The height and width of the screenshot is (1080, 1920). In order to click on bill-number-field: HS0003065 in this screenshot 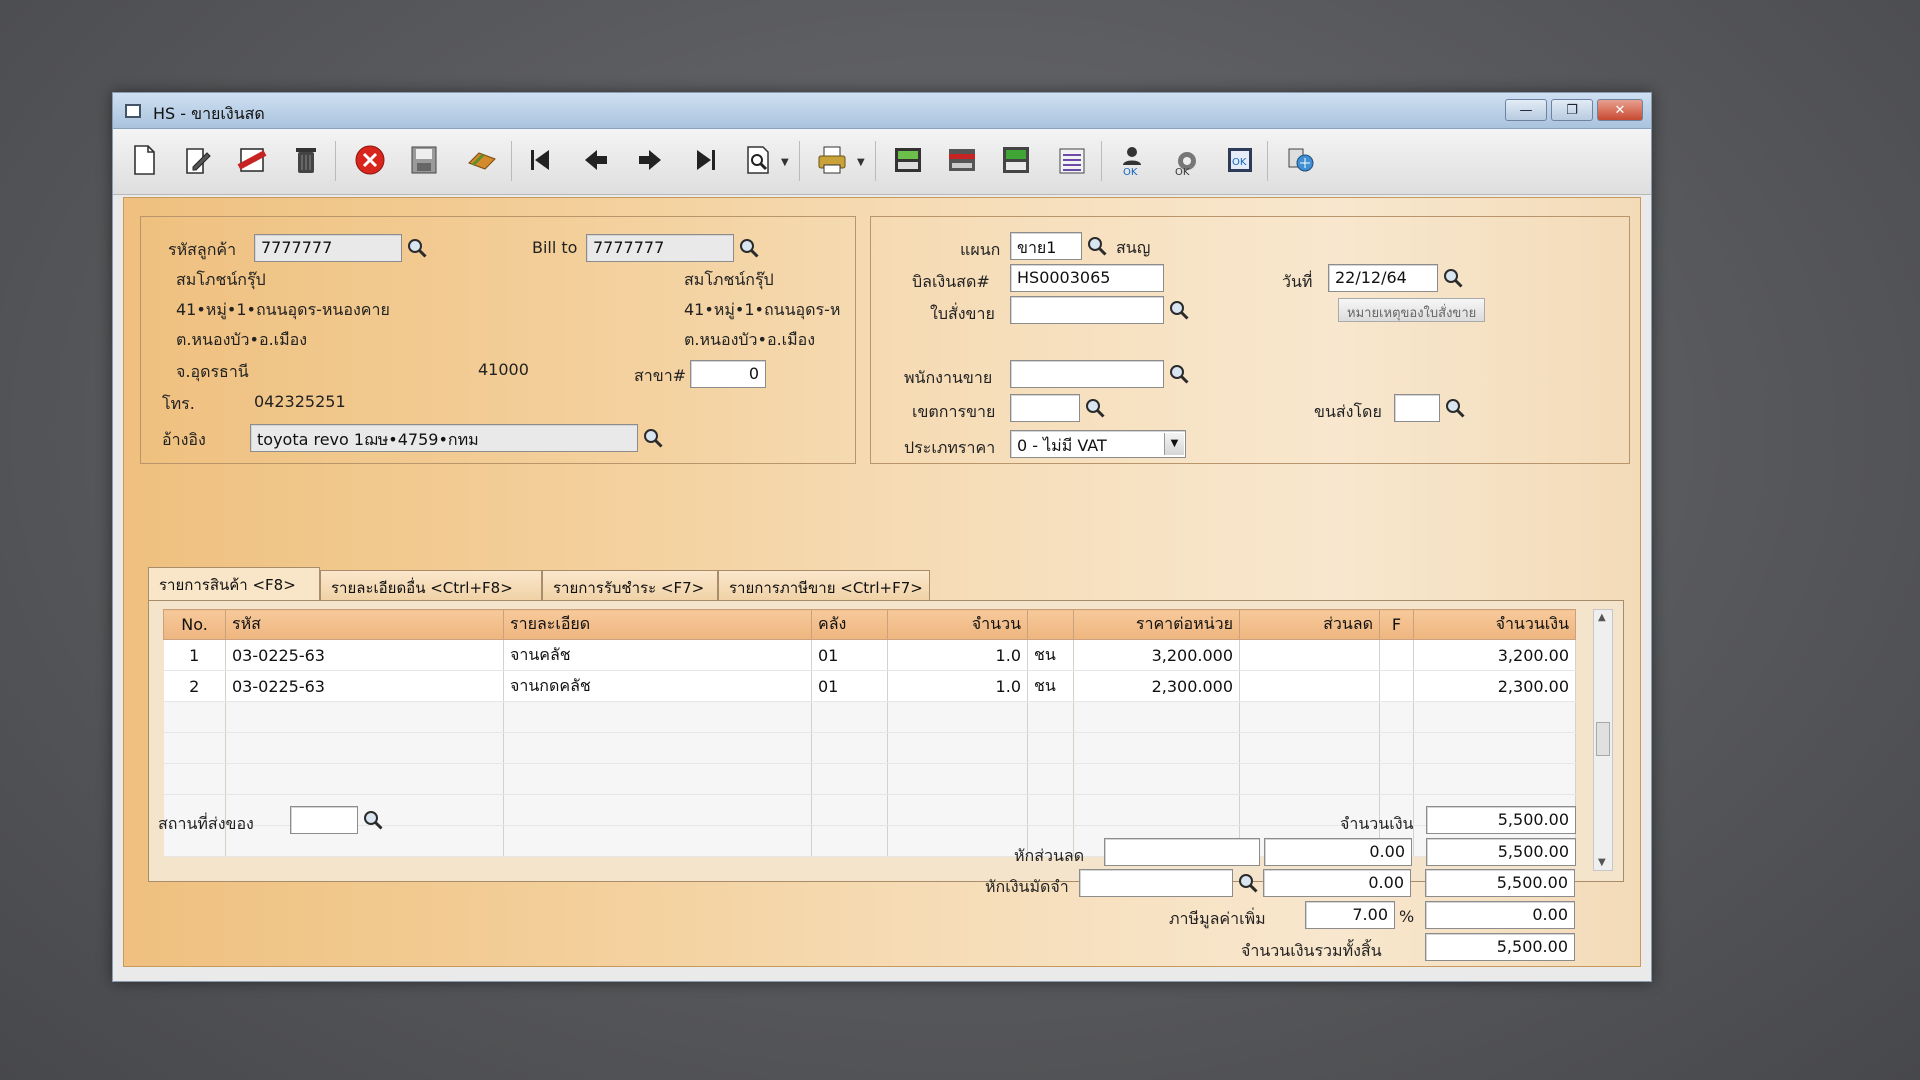, I will do `click(1087, 278)`.